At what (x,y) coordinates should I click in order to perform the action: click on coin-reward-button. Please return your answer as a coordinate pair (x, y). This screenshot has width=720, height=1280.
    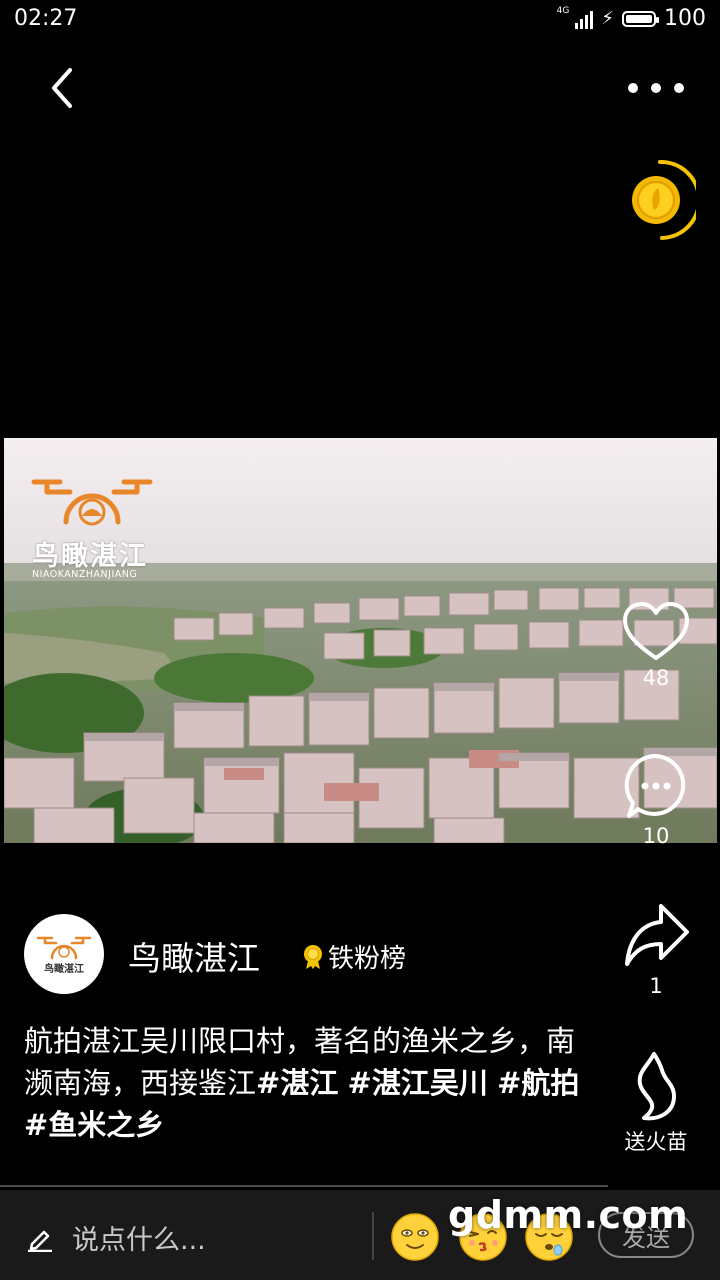
    Looking at the image, I should click on (662, 200).